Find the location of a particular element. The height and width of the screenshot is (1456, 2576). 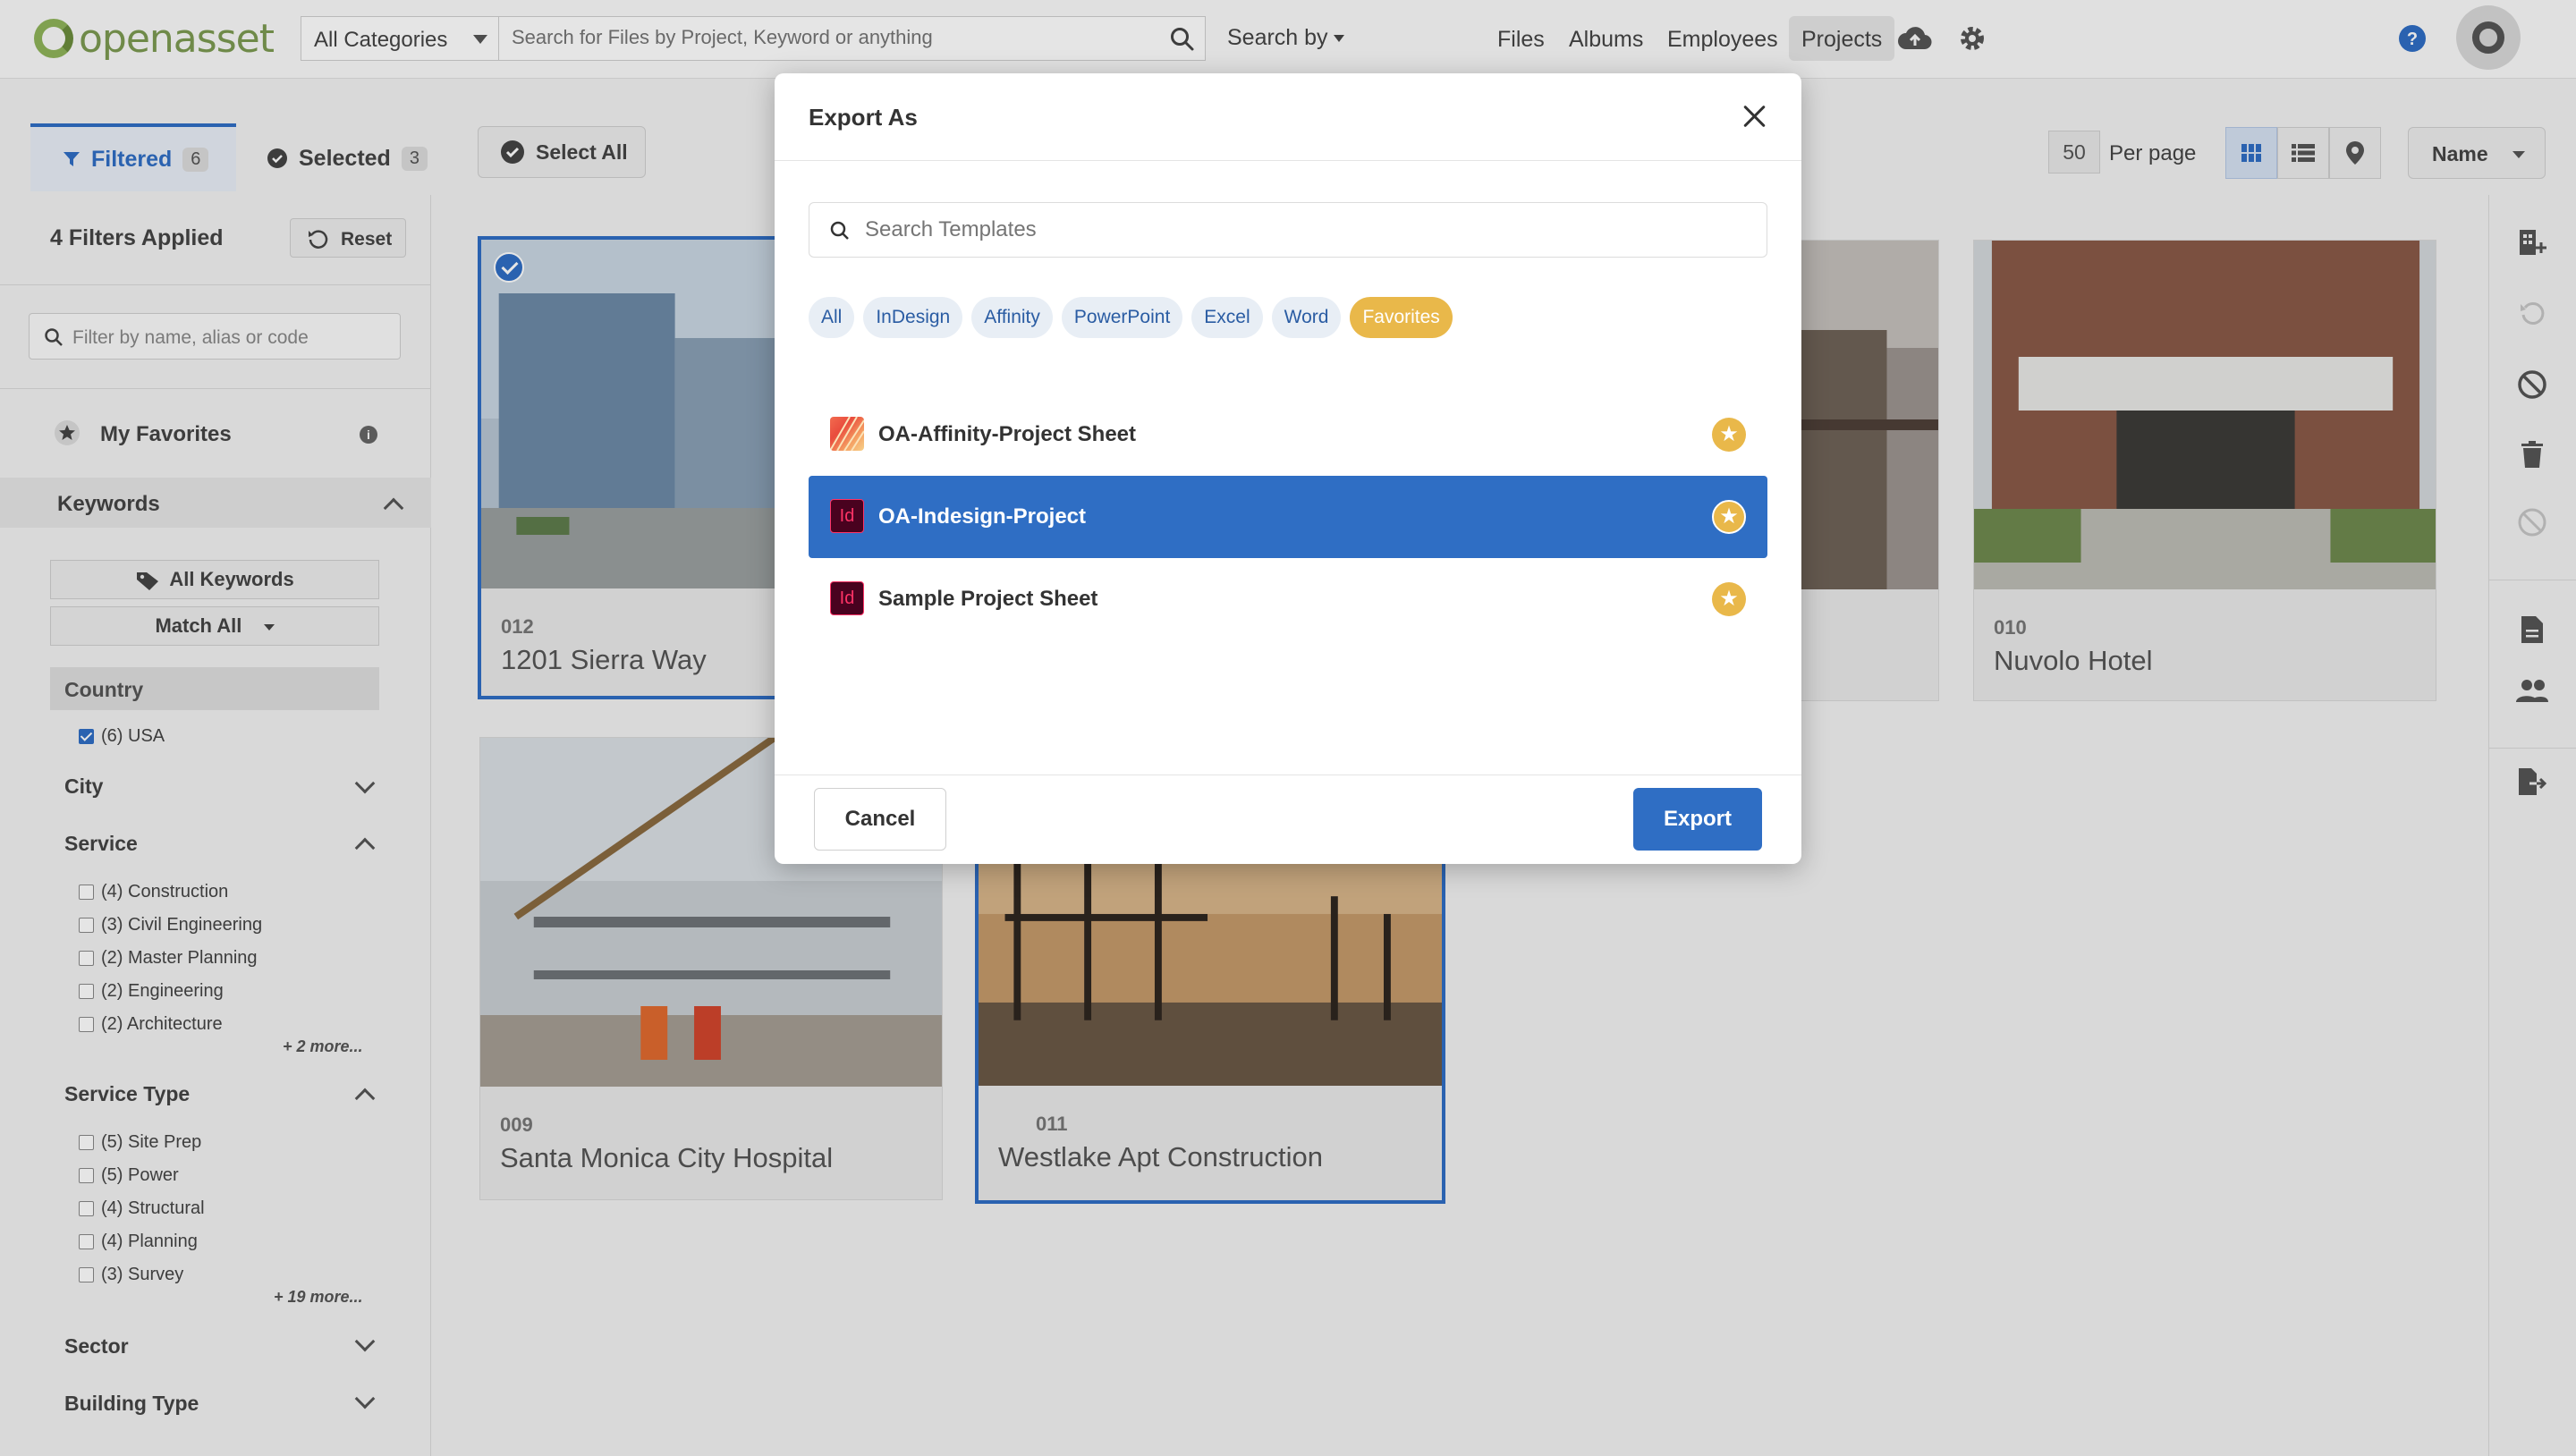

chip-excel: Excel is located at coordinates (1227, 317).